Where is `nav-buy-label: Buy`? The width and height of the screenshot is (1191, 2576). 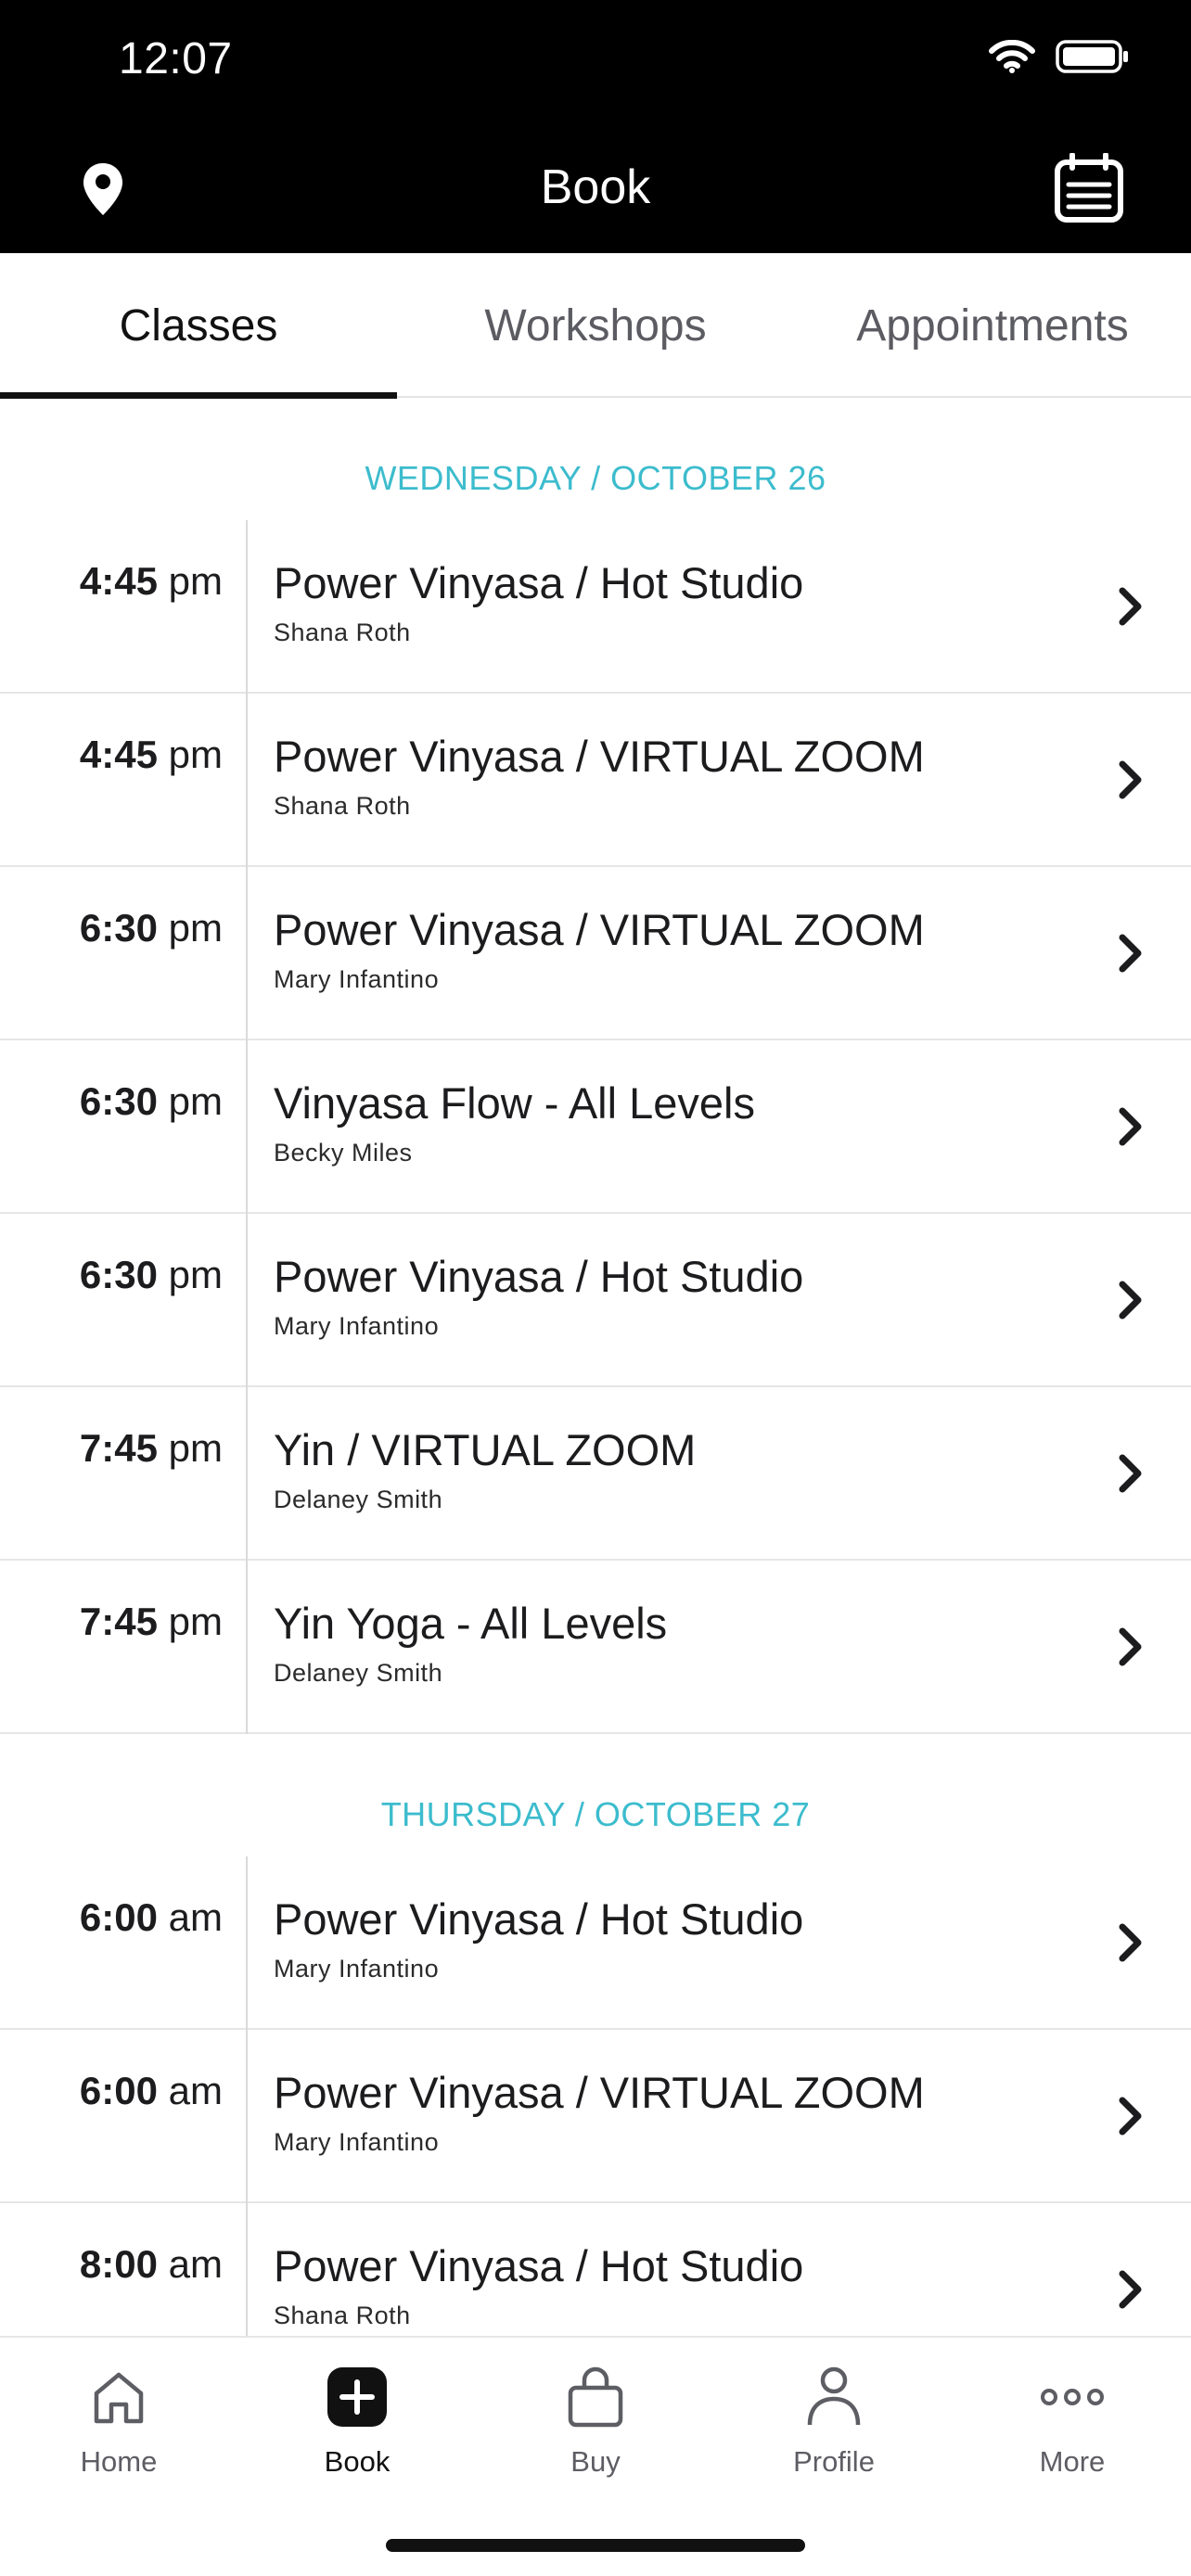 nav-buy-label: Buy is located at coordinates (595, 2461).